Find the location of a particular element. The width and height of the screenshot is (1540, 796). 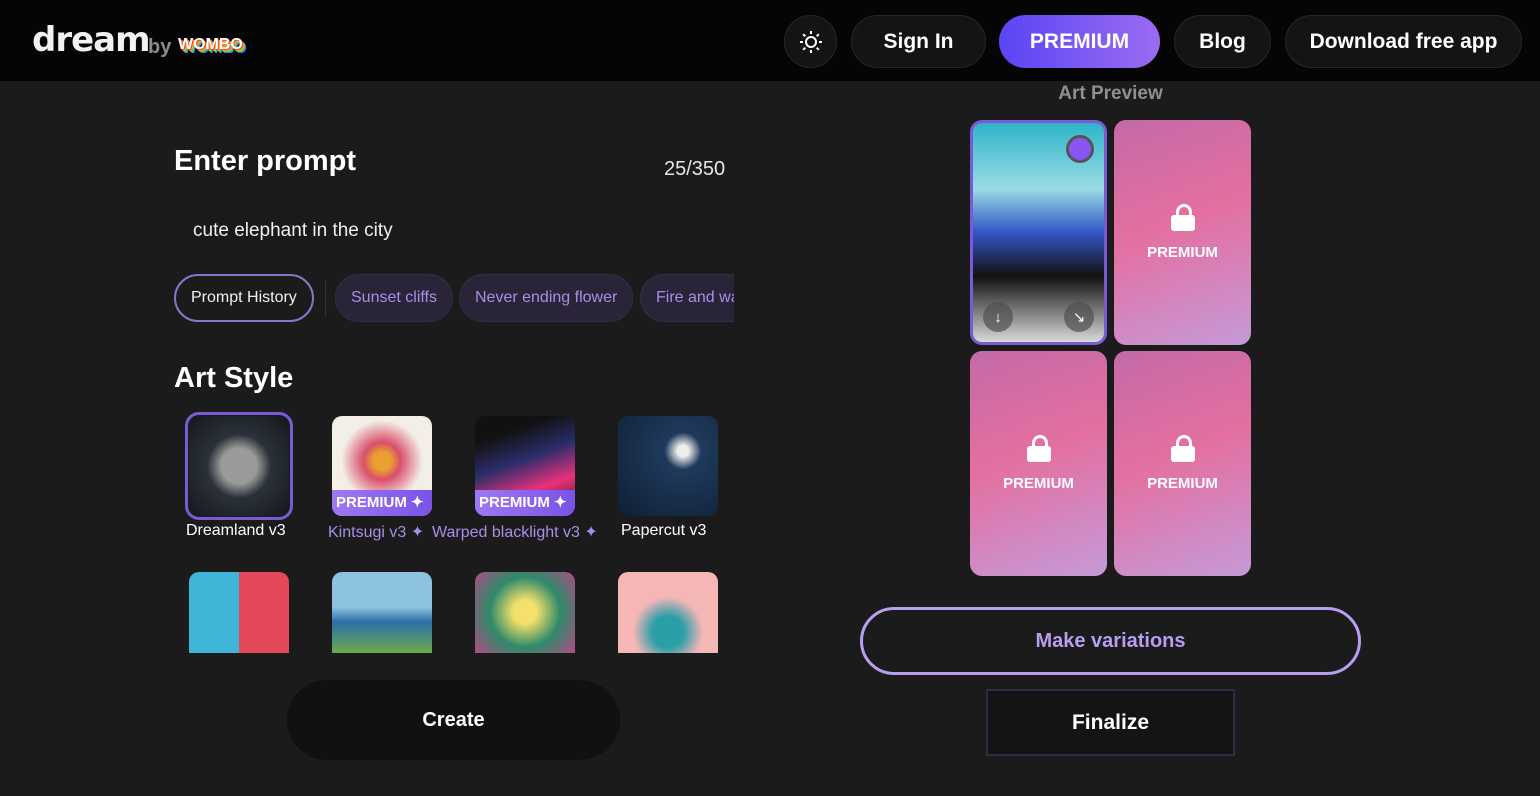

style-label: Papercut v3 is located at coordinates (664, 530).